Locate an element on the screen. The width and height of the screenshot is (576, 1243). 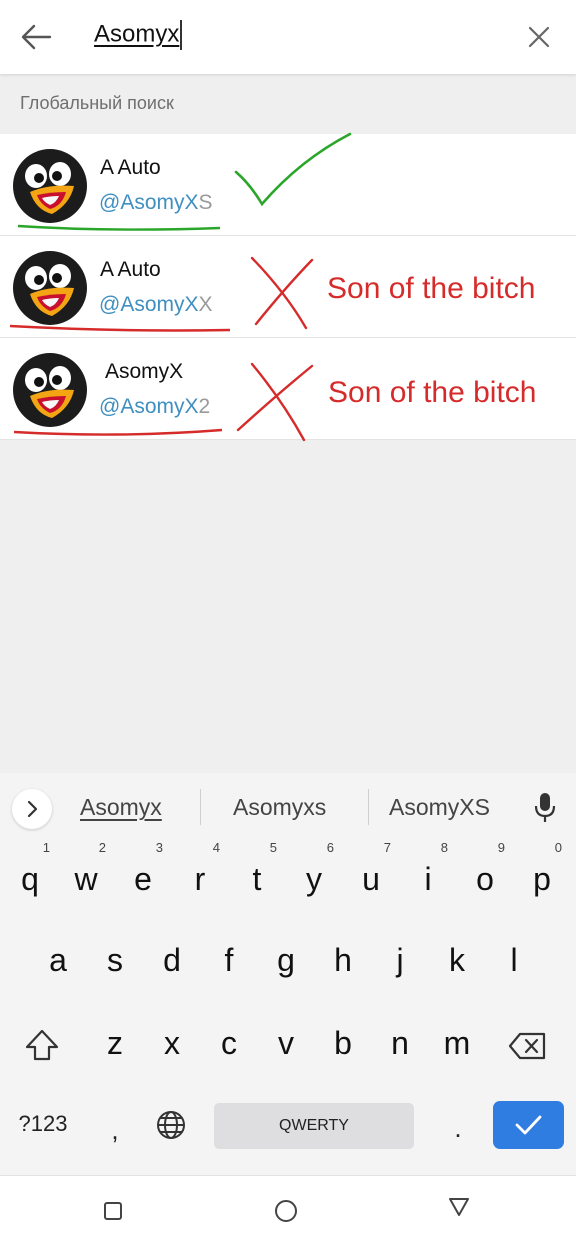
key-o: o9 is located at coordinates (485, 876).